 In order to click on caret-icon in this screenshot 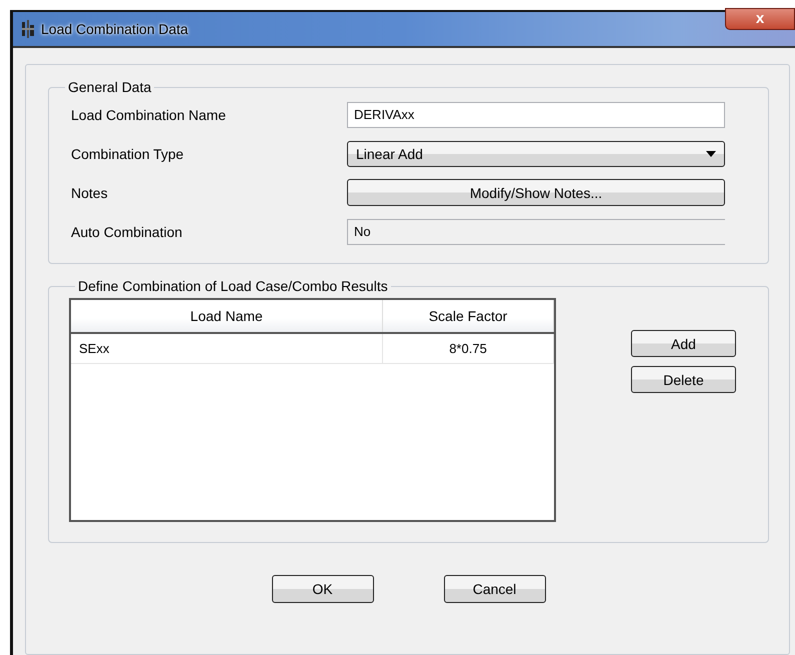, I will do `click(711, 153)`.